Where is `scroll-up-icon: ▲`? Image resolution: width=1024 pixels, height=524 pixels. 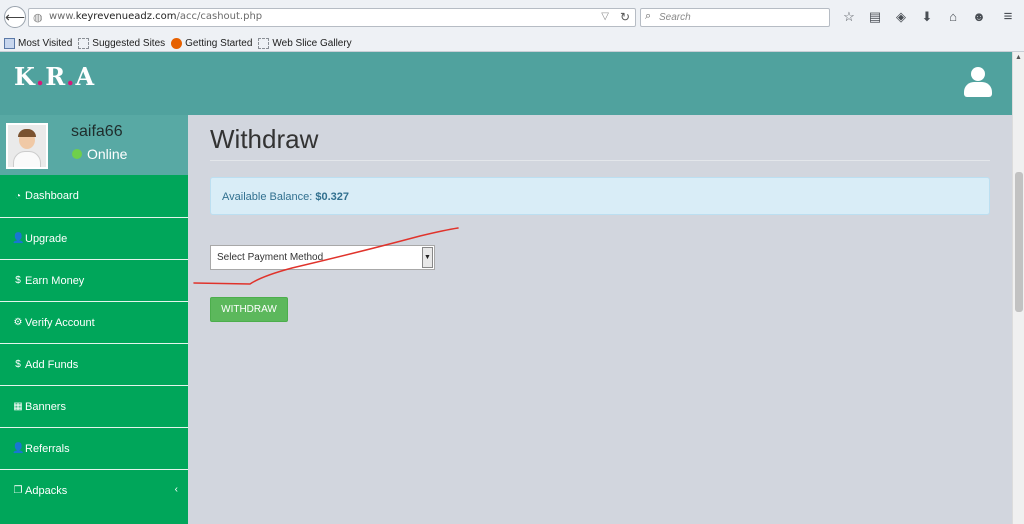 scroll-up-icon: ▲ is located at coordinates (1018, 58).